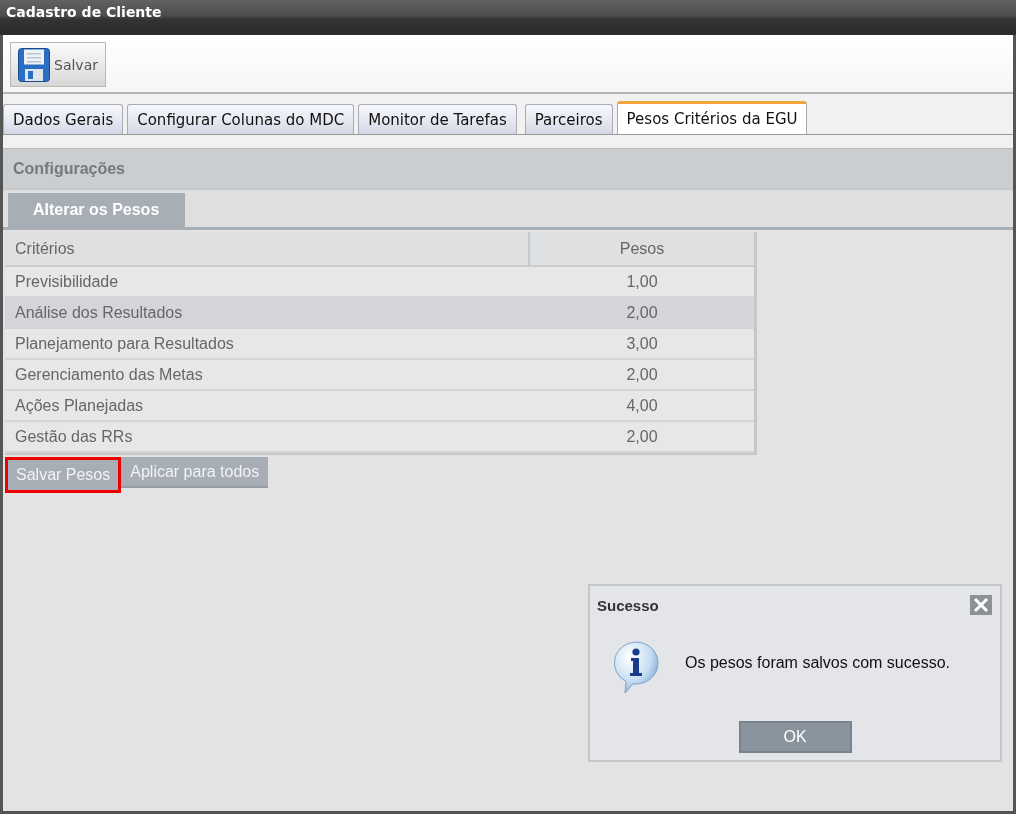 This screenshot has height=814, width=1016. What do you see at coordinates (74, 436) in the screenshot?
I see `table-cell-text: Gestão das RRs` at bounding box center [74, 436].